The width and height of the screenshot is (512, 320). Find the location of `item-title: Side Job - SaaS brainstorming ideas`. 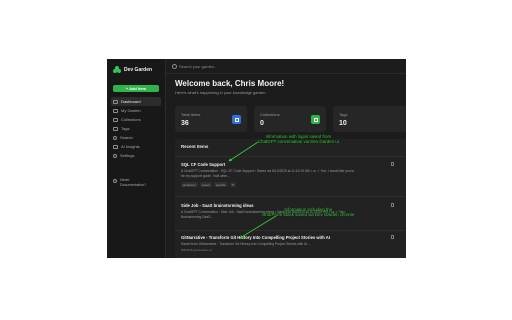

item-title: Side Job - SaaS brainstorming ideas is located at coordinates (217, 205).